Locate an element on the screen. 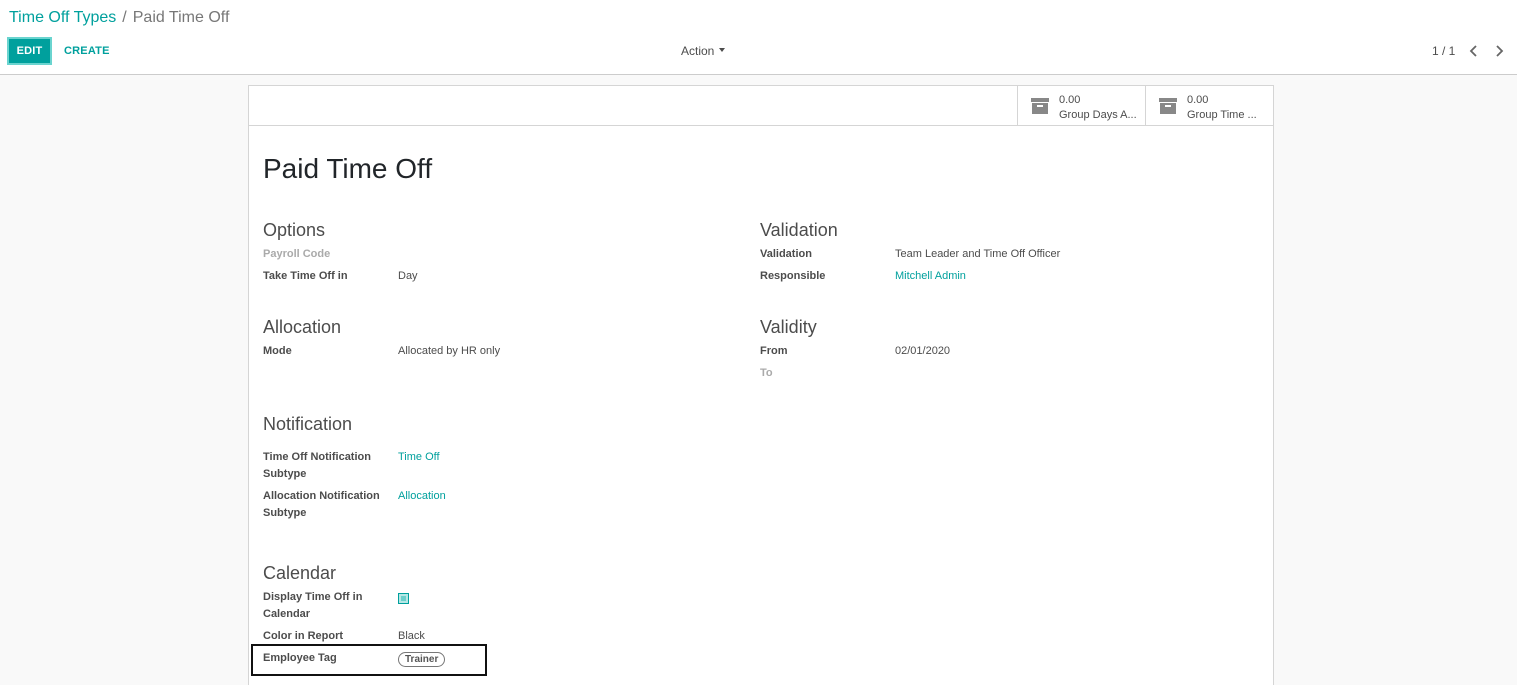 The image size is (1517, 685). breadcrumb-time-off-types: Time Off Types is located at coordinates (62, 17).